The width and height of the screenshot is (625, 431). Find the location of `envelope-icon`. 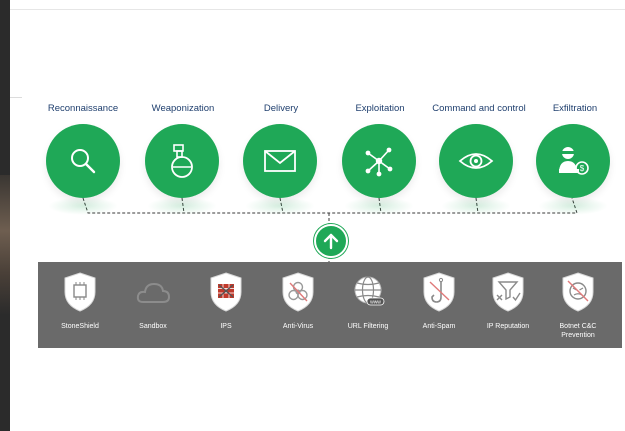

envelope-icon is located at coordinates (280, 161).